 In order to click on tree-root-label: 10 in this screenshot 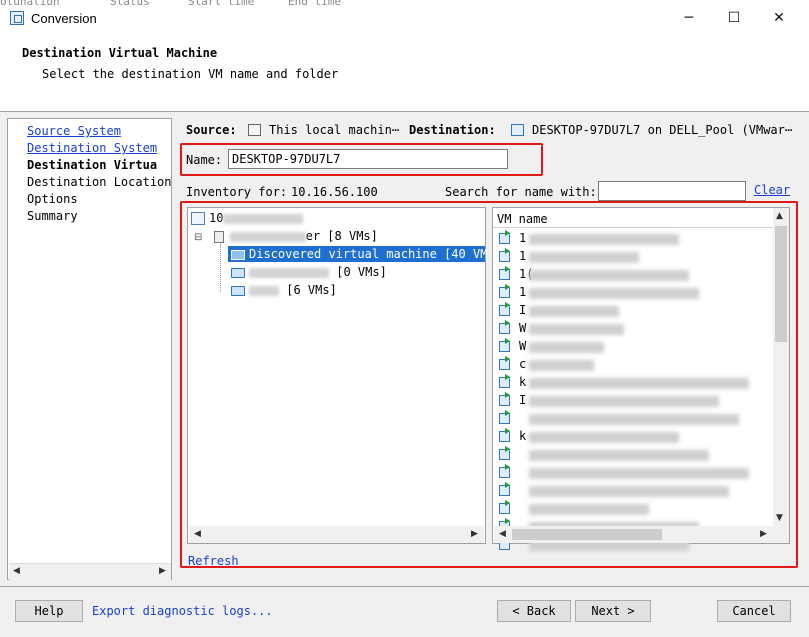, I will do `click(216, 218)`.